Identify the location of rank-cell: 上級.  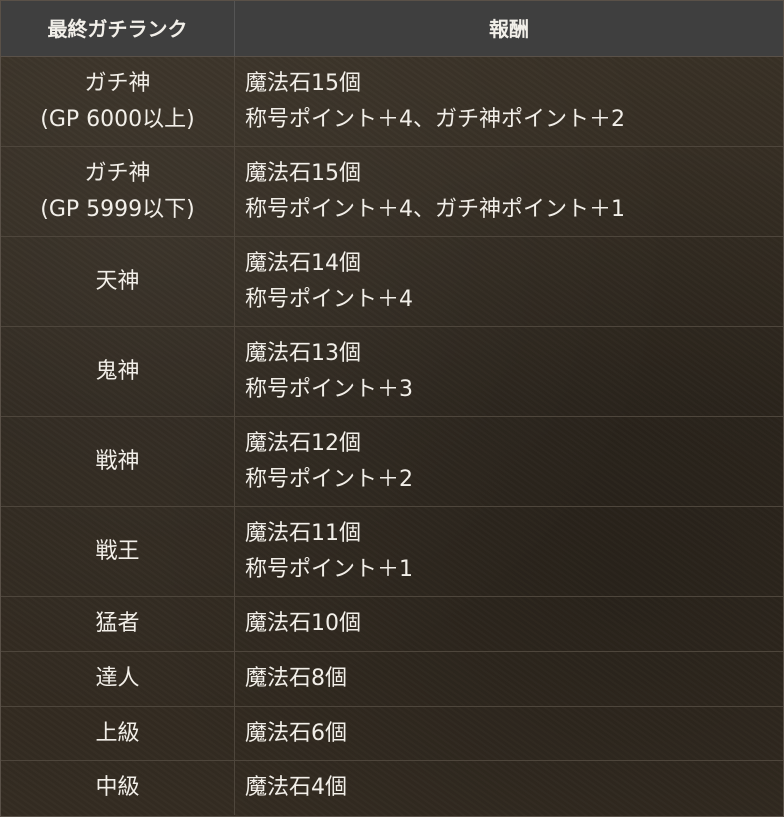
(118, 733).